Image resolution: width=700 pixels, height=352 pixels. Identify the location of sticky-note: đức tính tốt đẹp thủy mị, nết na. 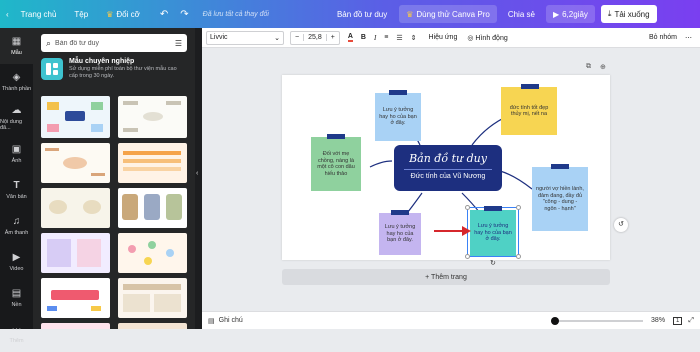
(529, 109).